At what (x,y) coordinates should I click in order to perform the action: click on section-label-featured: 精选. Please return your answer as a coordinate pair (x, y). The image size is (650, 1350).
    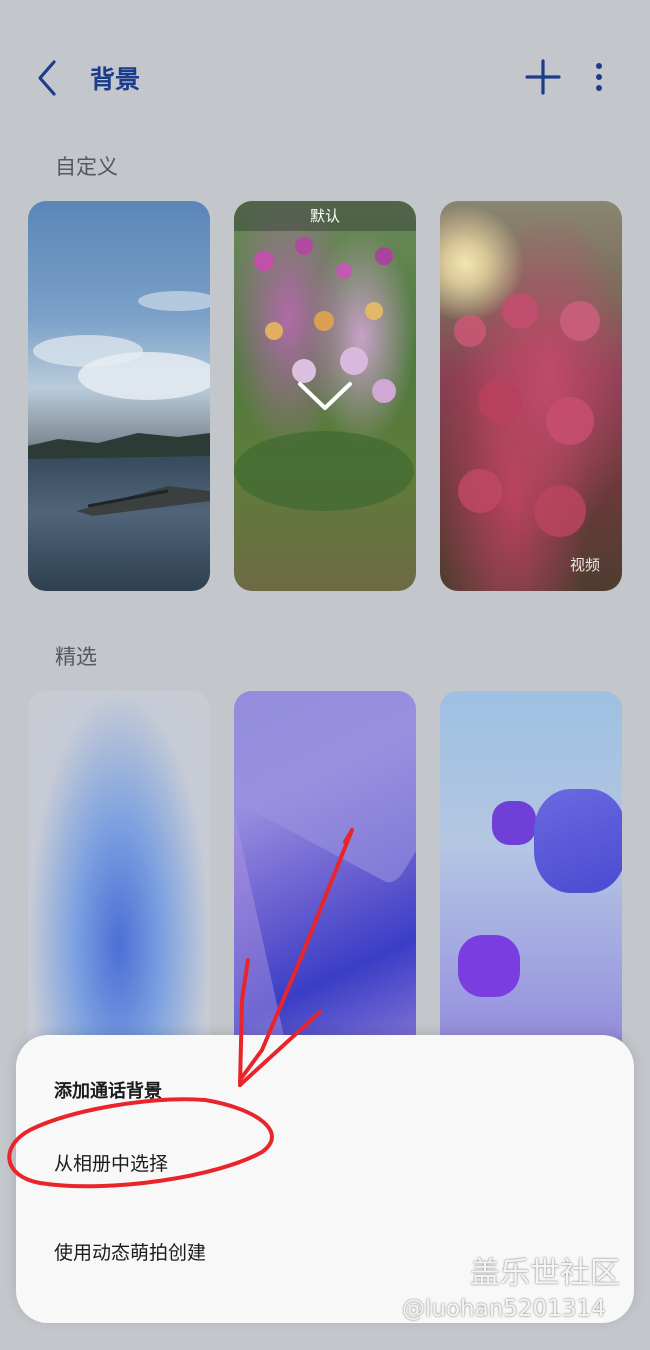
    Looking at the image, I should click on (76, 657).